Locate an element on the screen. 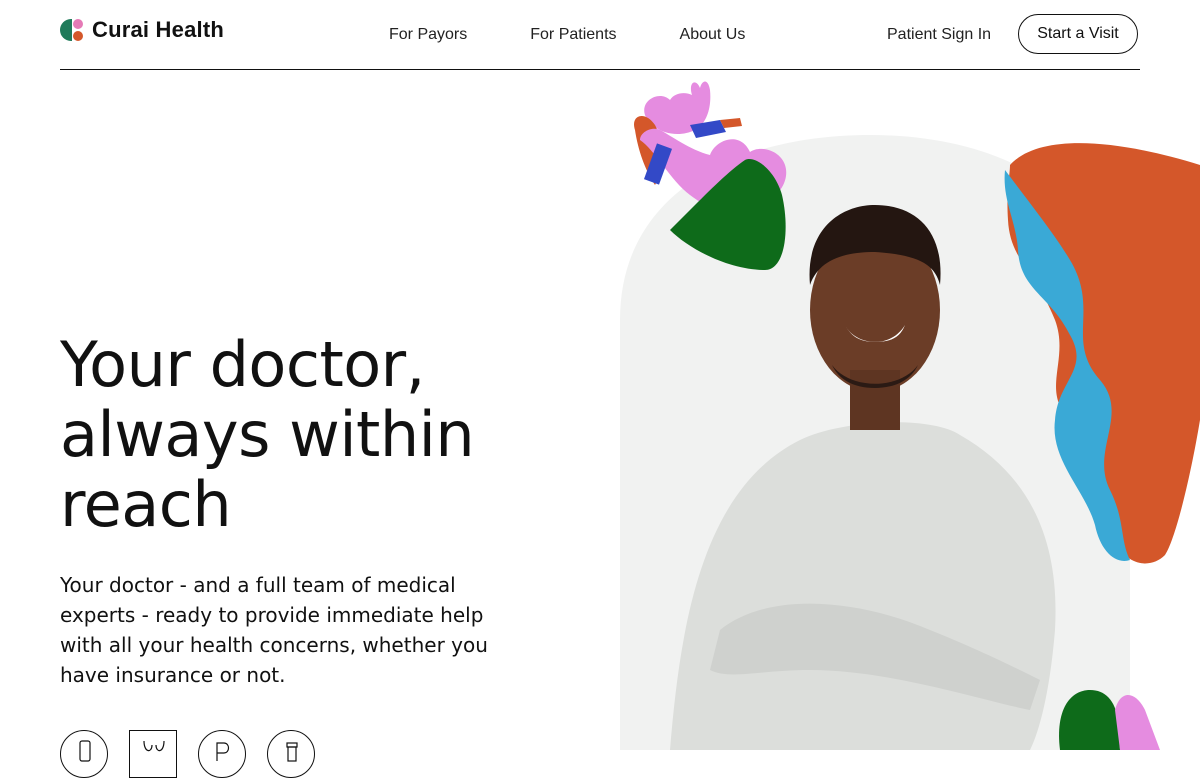 Image resolution: width=1200 pixels, height=784 pixels. brand-name: Curai Health is located at coordinates (158, 29).